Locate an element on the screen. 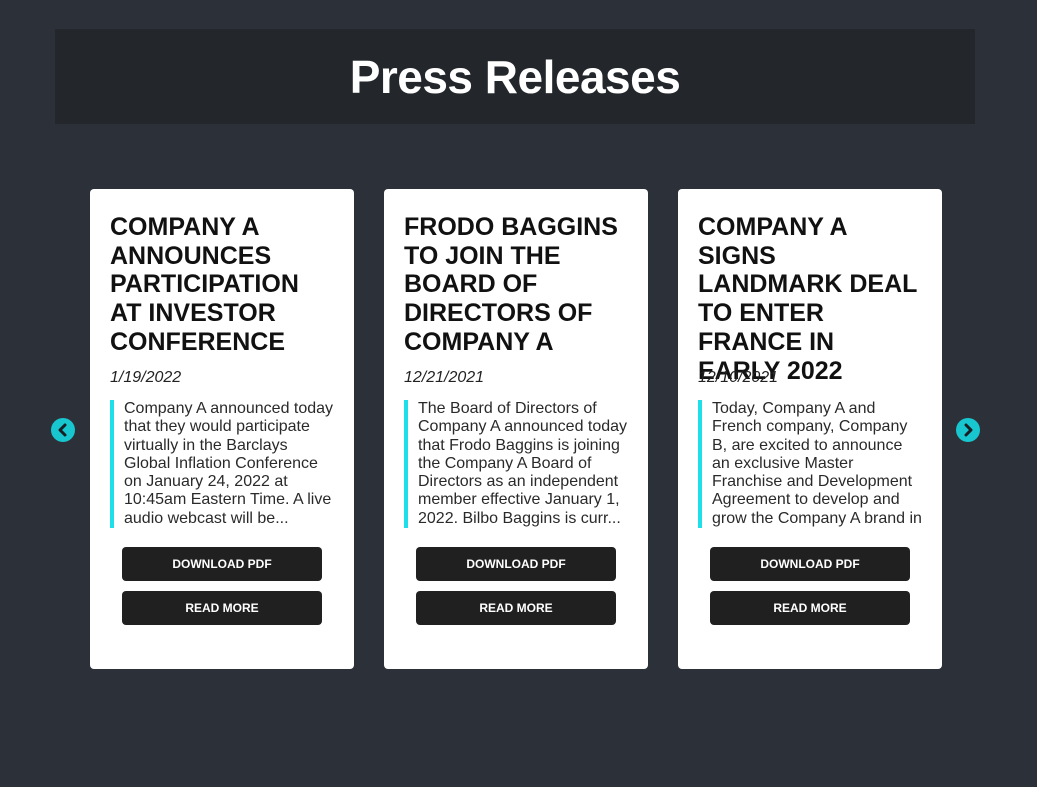  carousel-next-button is located at coordinates (968, 430).